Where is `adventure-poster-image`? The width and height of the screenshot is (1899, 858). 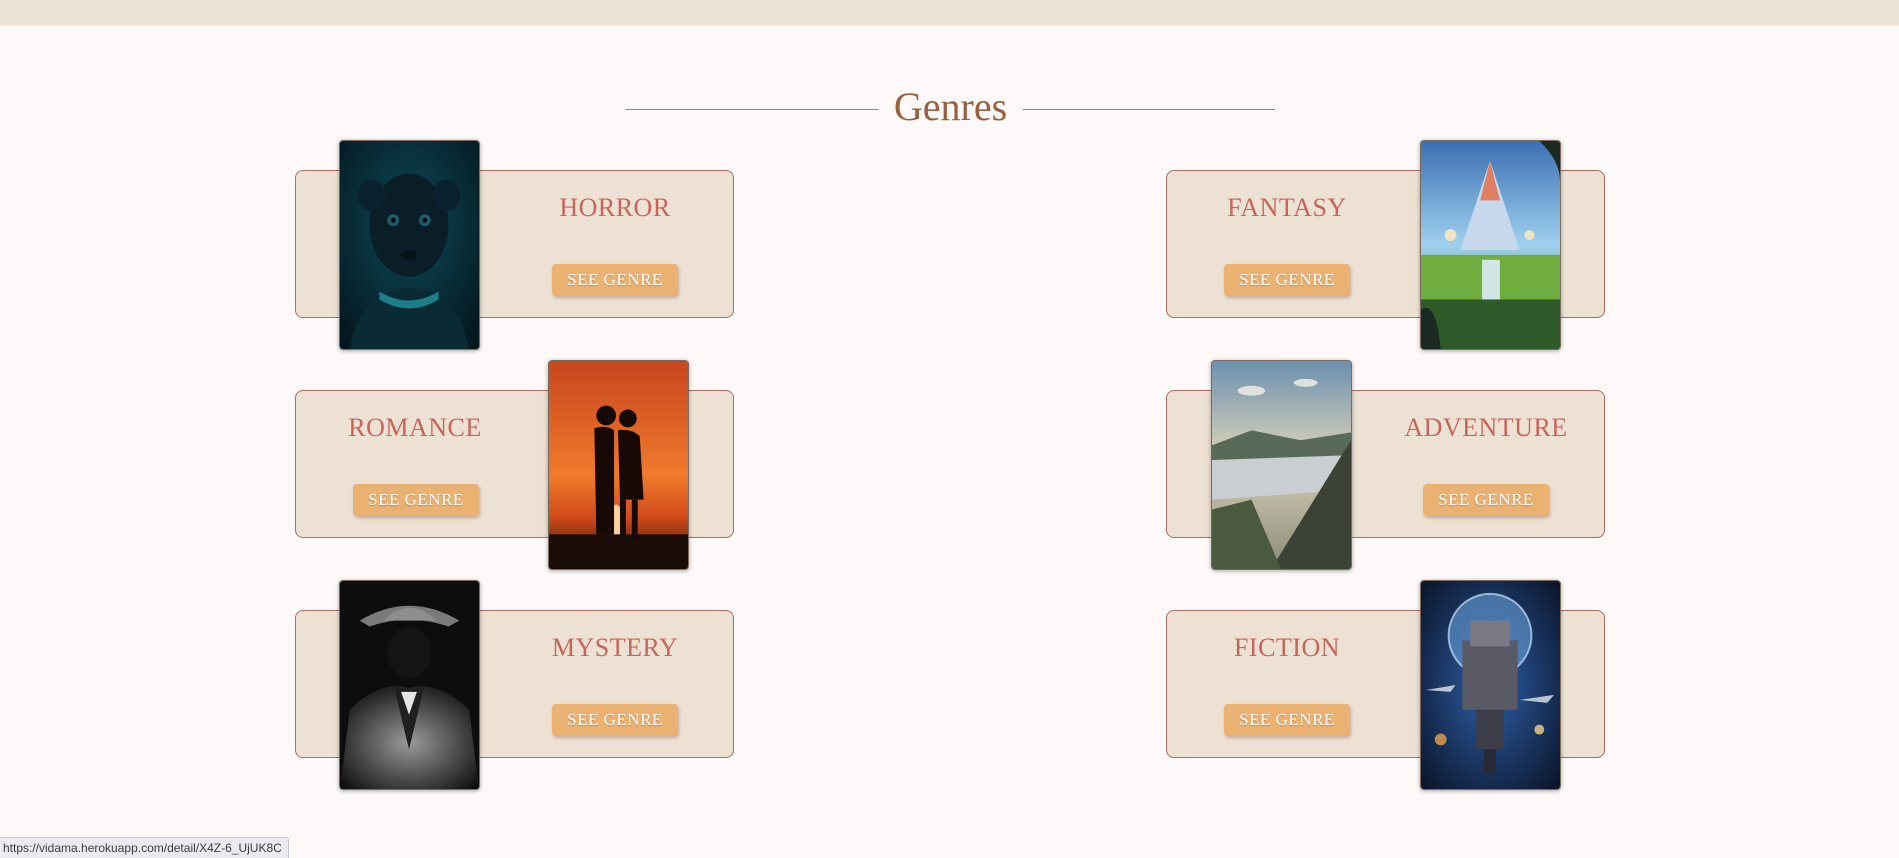
adventure-poster-image is located at coordinates (1281, 465).